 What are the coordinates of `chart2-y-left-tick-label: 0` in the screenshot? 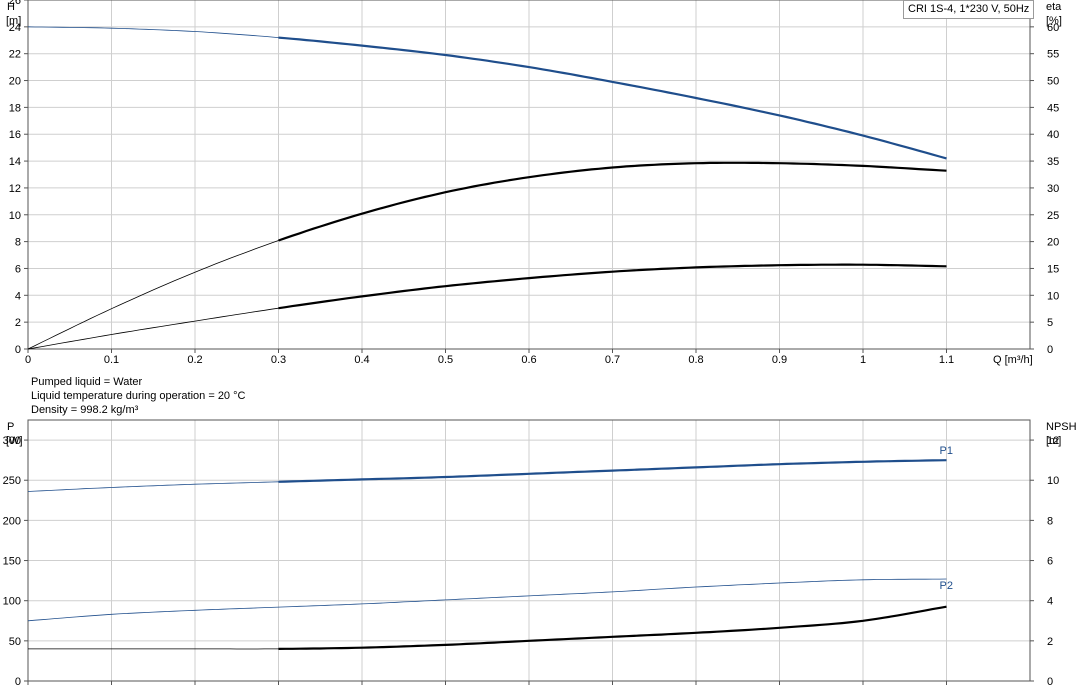 It's located at (18, 682).